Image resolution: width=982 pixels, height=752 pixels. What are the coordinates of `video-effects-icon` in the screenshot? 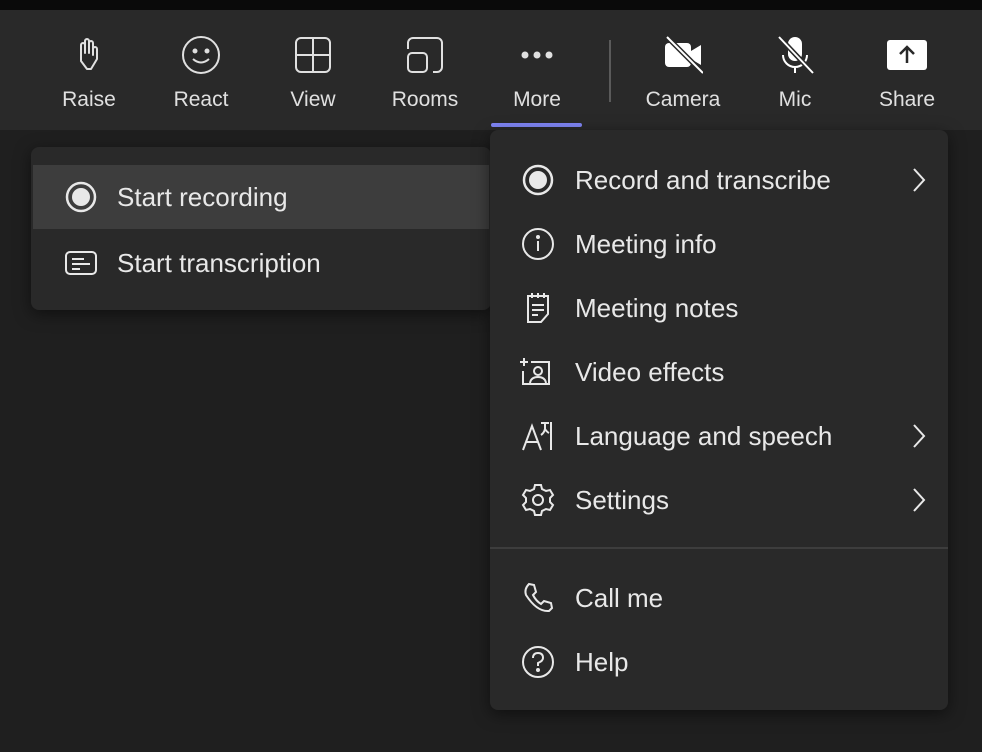 It's located at (535, 371).